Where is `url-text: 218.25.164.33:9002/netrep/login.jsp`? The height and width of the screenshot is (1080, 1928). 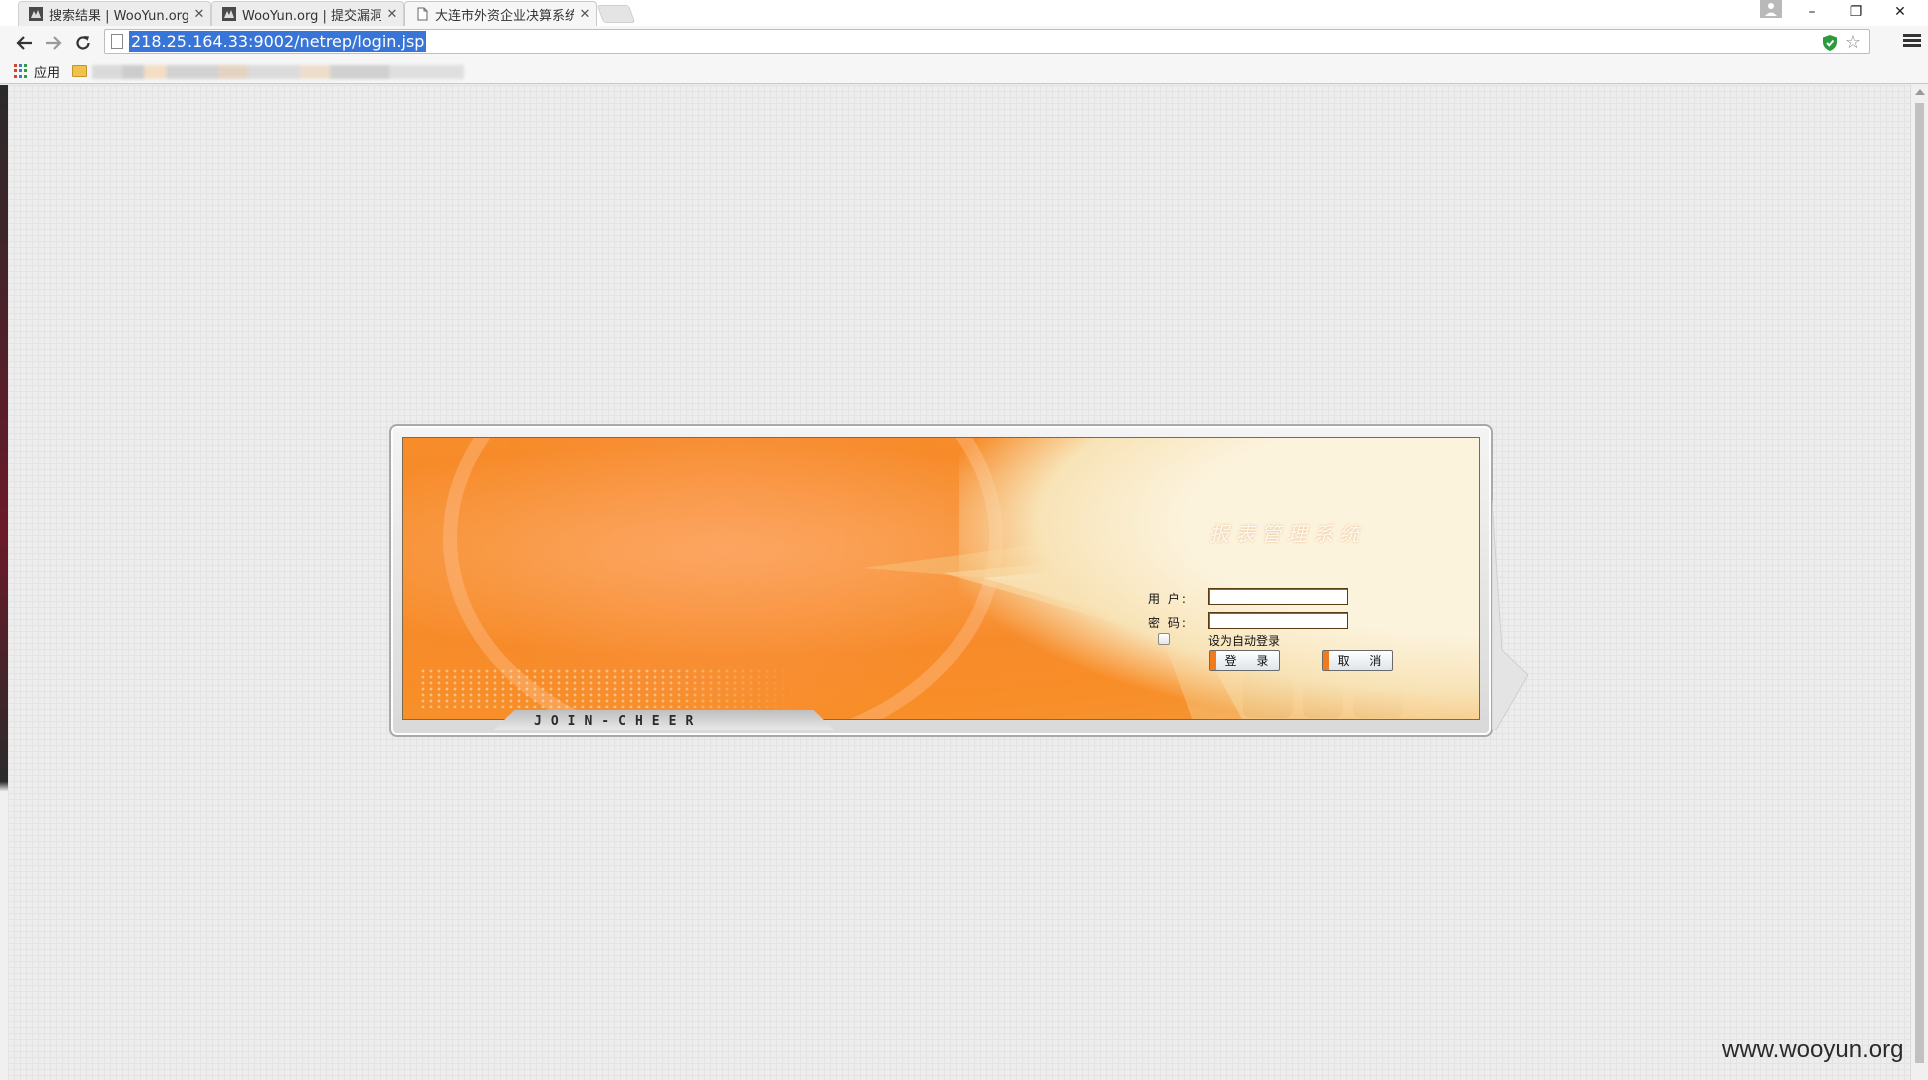
url-text: 218.25.164.33:9002/netrep/login.jsp is located at coordinates (278, 41).